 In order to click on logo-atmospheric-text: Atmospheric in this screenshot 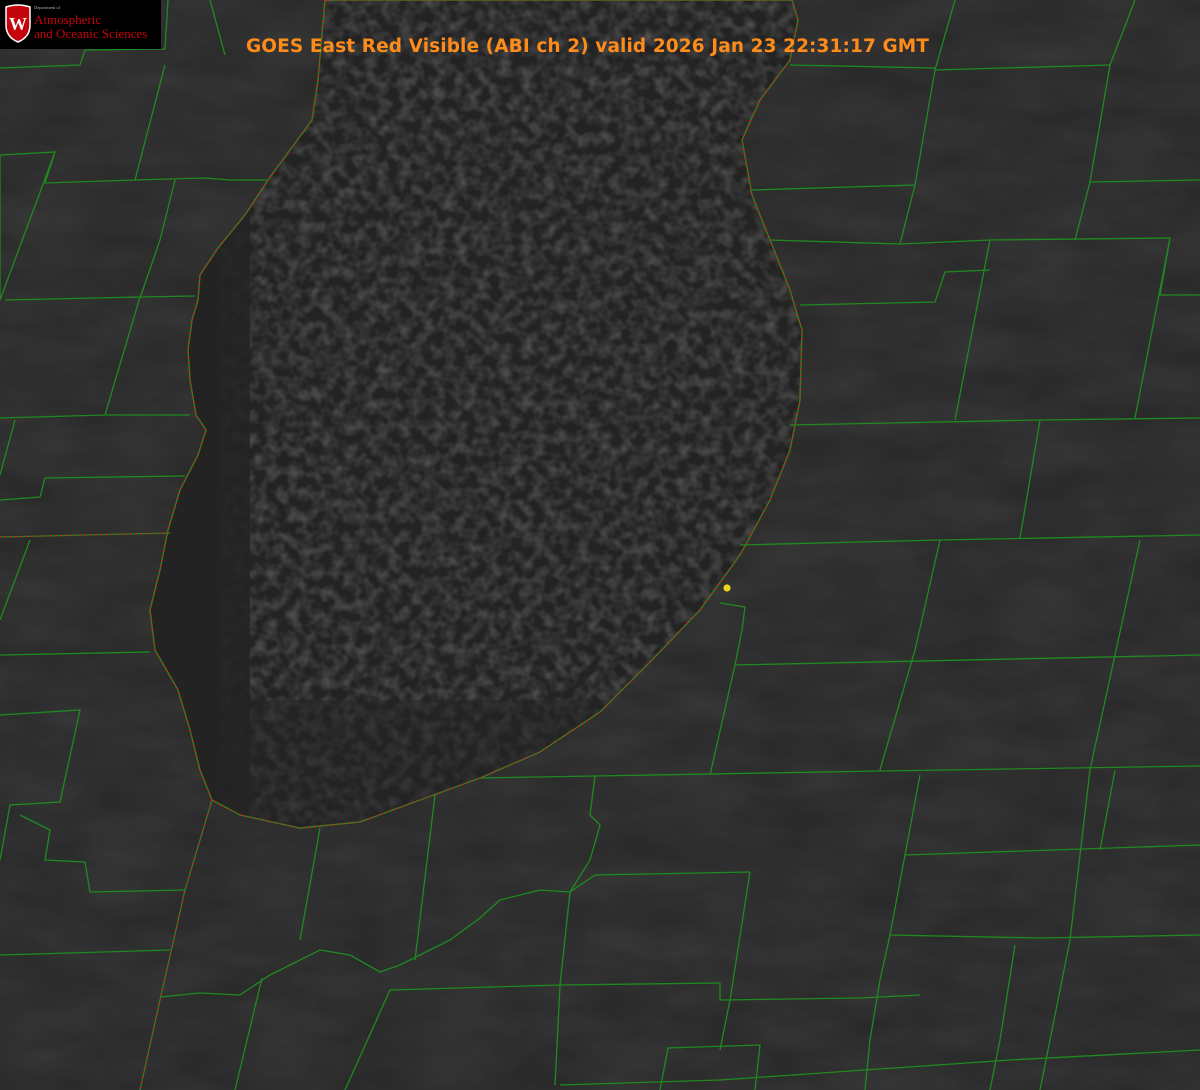, I will do `click(68, 19)`.